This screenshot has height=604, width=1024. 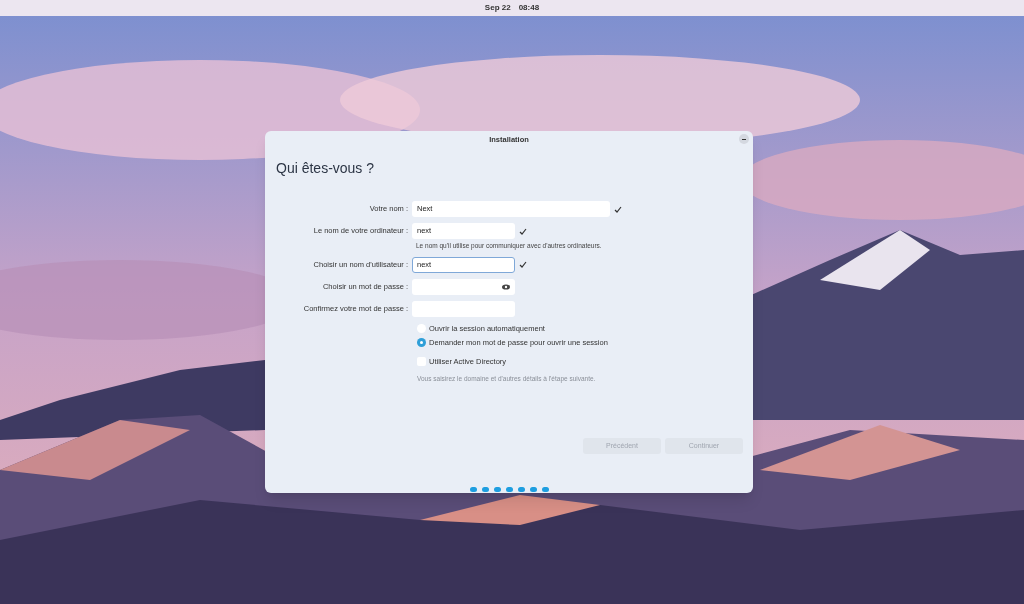 I want to click on date-text: Sep 22, so click(x=497, y=8).